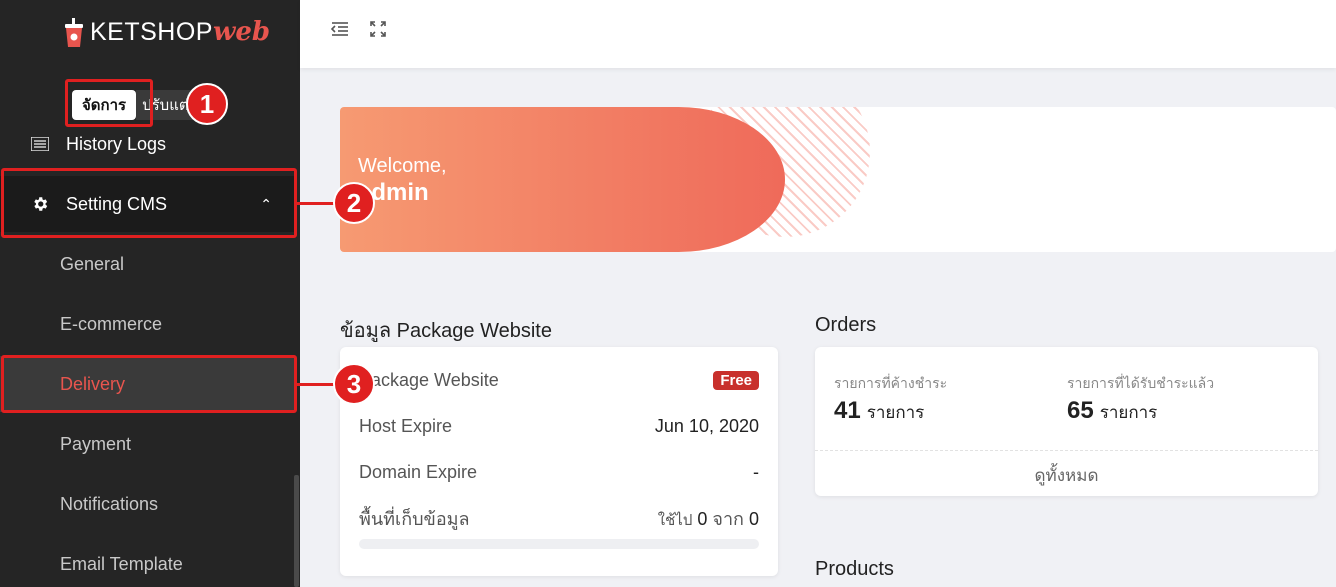 This screenshot has width=1336, height=587. I want to click on host-expire-row: Host Expire Jun 10, 2020, so click(559, 426).